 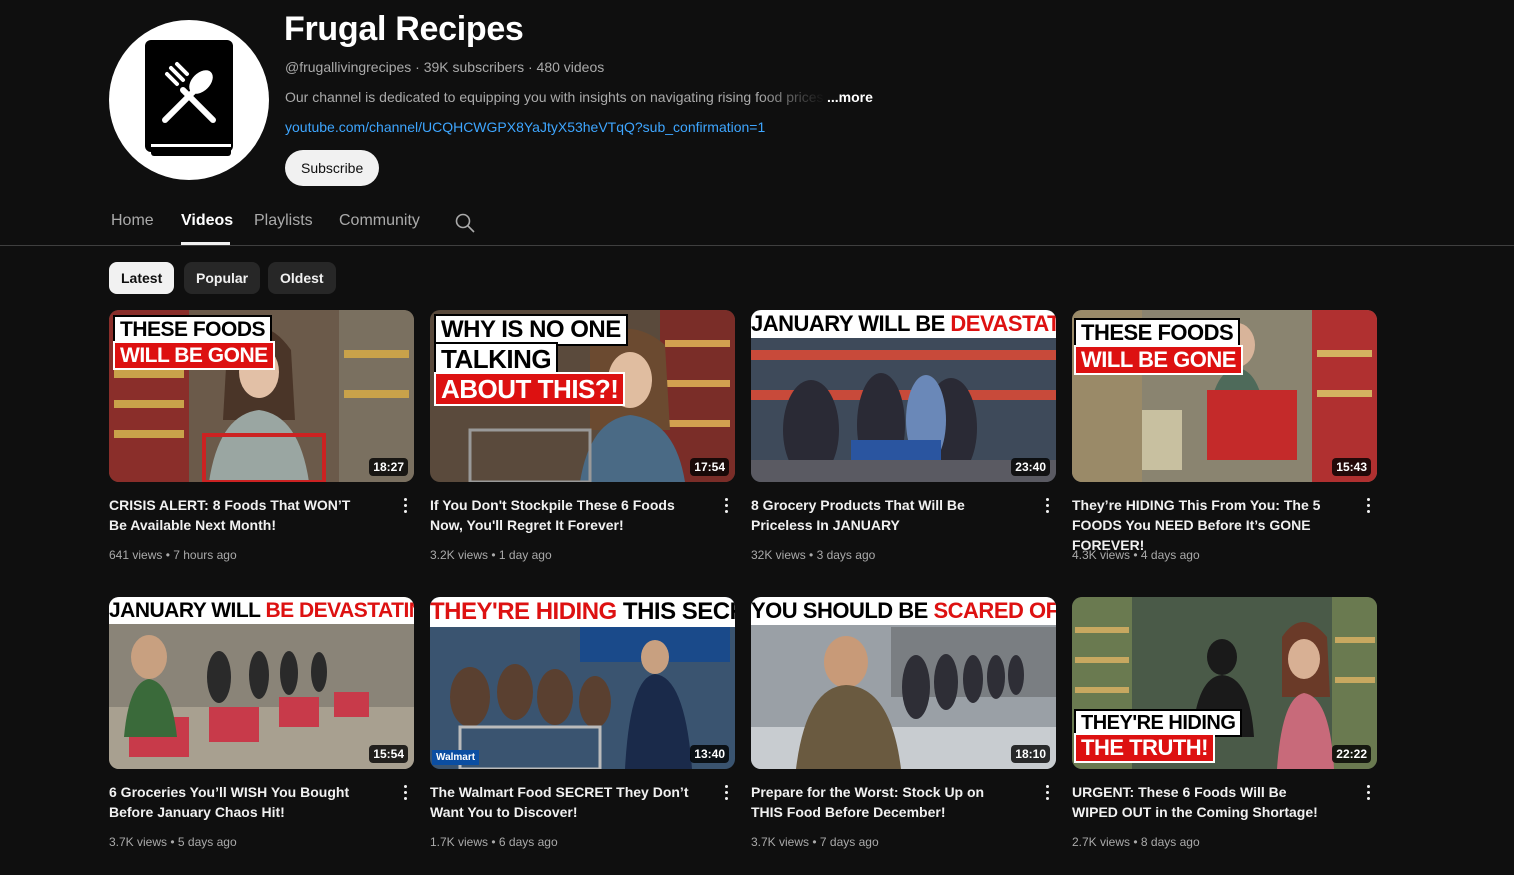 What do you see at coordinates (778, 555) in the screenshot?
I see `view-count: 32K views` at bounding box center [778, 555].